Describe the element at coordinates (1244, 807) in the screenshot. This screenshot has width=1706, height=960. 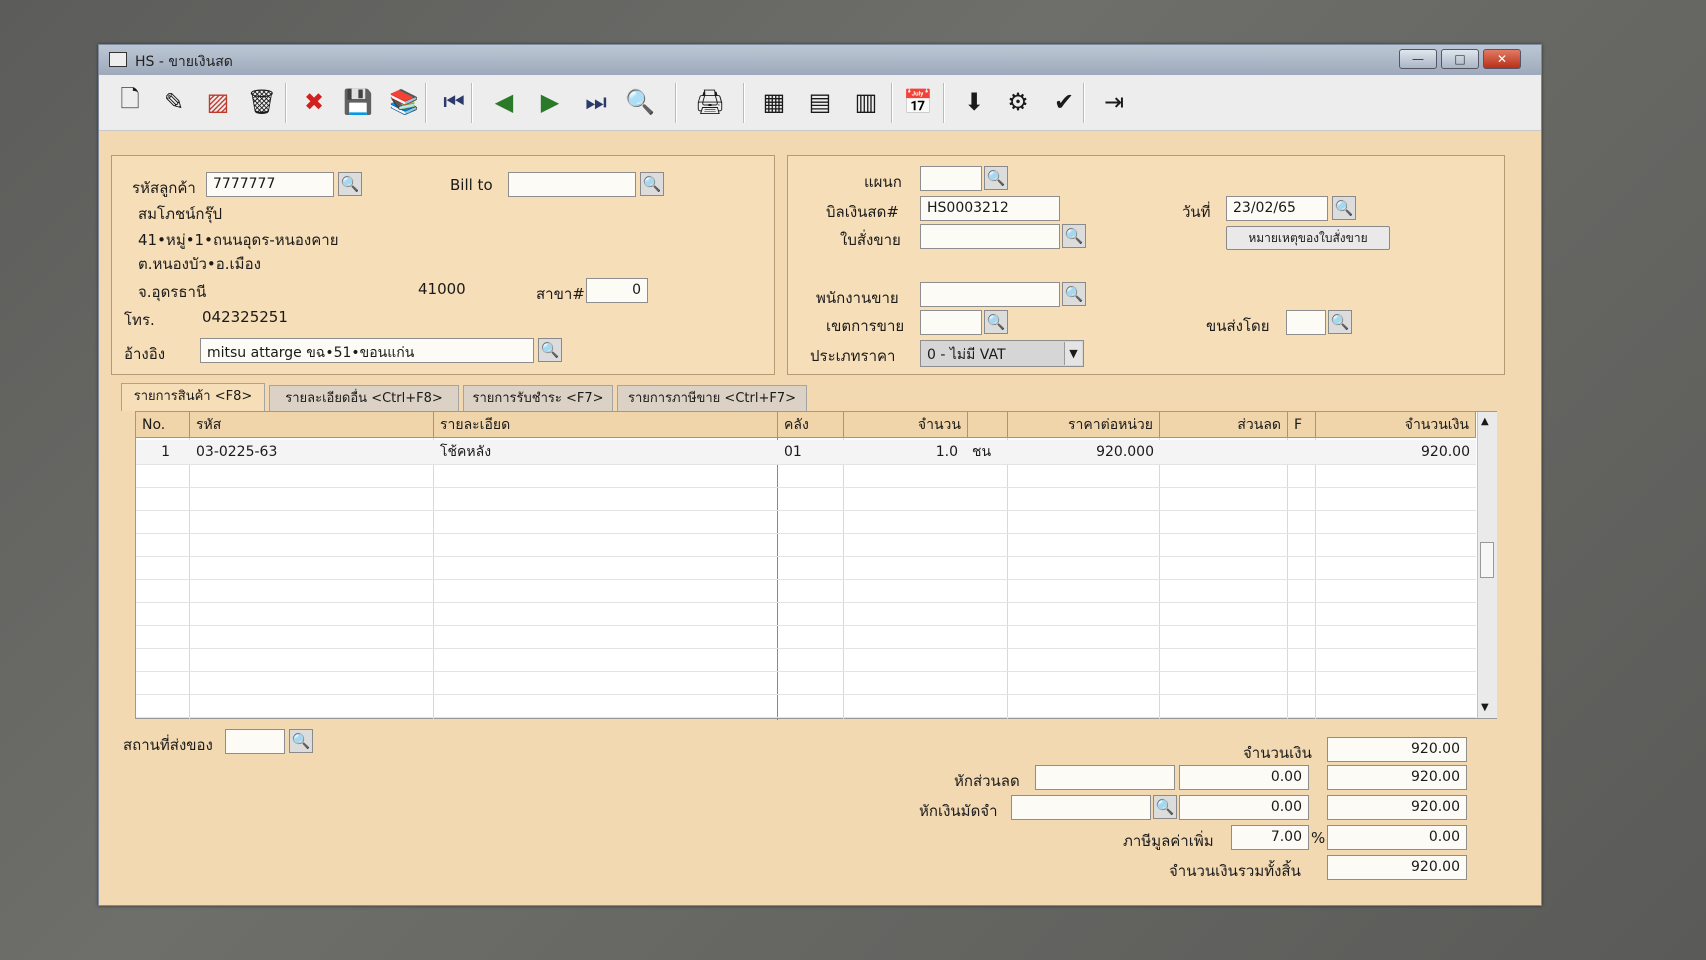
I see `deposit-value-input: 0.00` at that location.